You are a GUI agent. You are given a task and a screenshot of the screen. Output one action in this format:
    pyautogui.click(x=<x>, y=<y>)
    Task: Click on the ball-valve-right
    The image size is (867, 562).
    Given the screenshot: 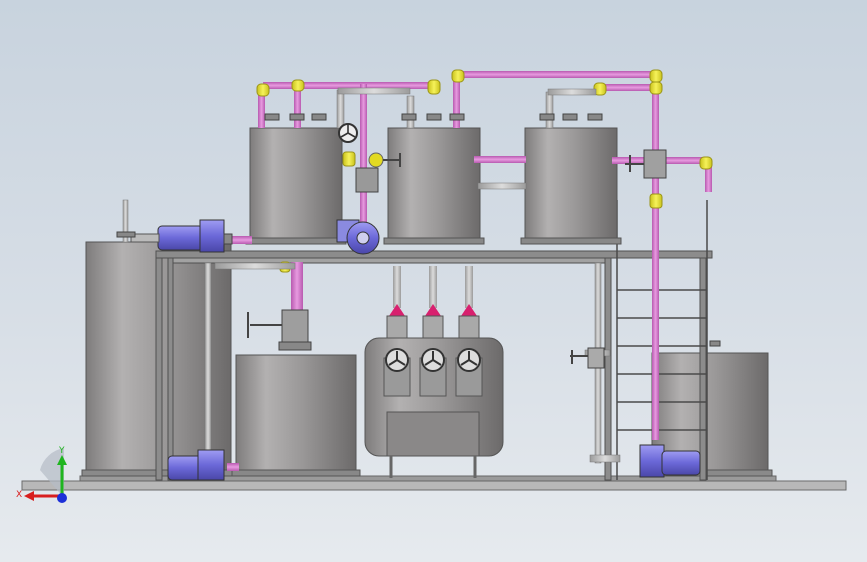 What is the action you would take?
    pyautogui.click(x=646, y=164)
    